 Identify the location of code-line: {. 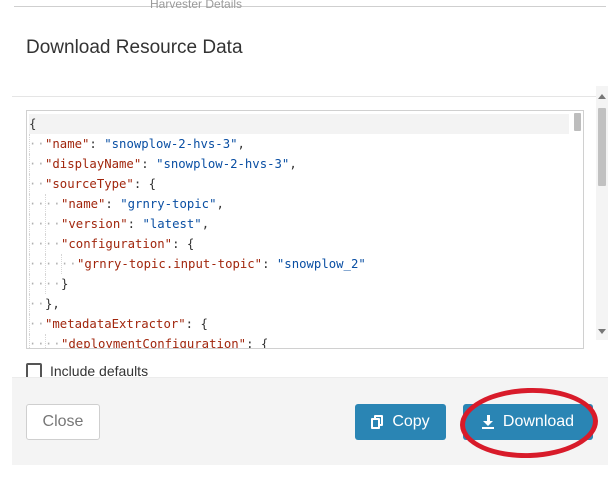
(299, 124).